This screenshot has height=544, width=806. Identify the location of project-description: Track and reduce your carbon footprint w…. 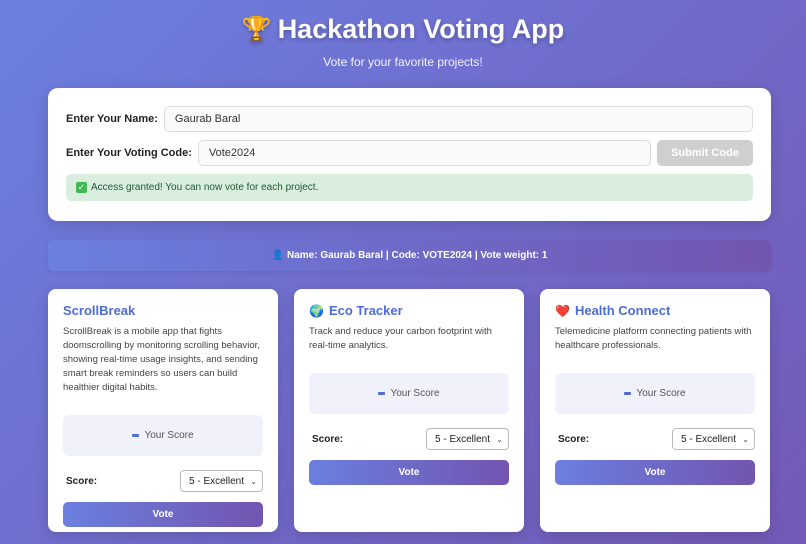
(400, 338).